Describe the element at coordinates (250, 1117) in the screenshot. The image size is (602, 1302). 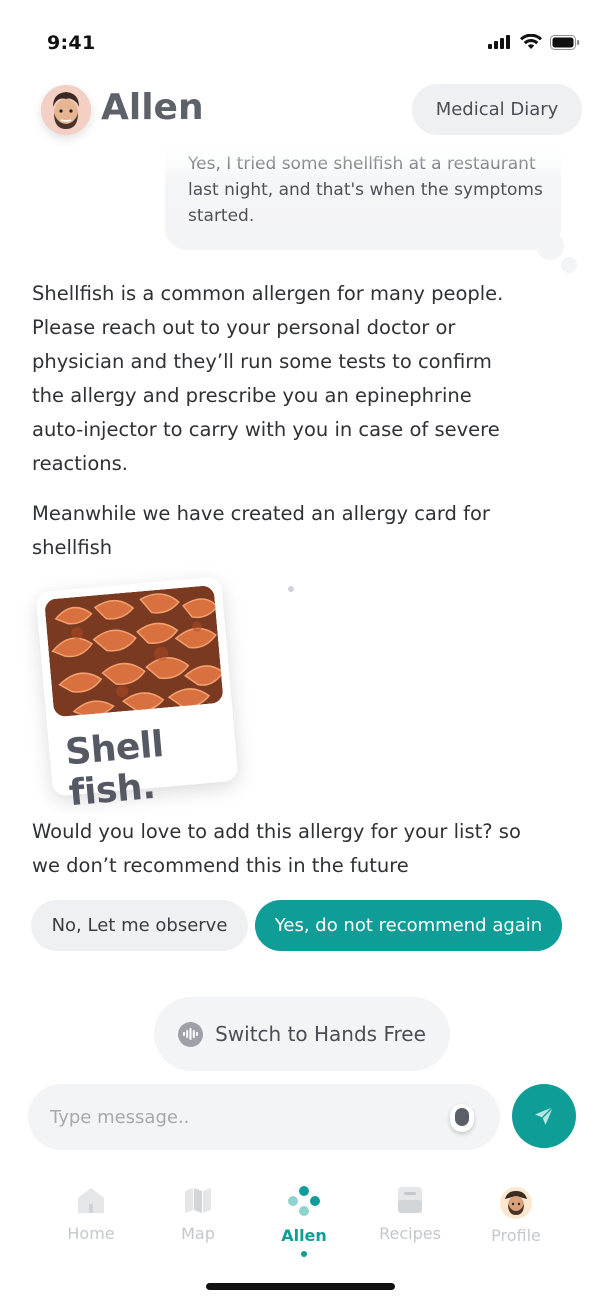
I see `message-input` at that location.